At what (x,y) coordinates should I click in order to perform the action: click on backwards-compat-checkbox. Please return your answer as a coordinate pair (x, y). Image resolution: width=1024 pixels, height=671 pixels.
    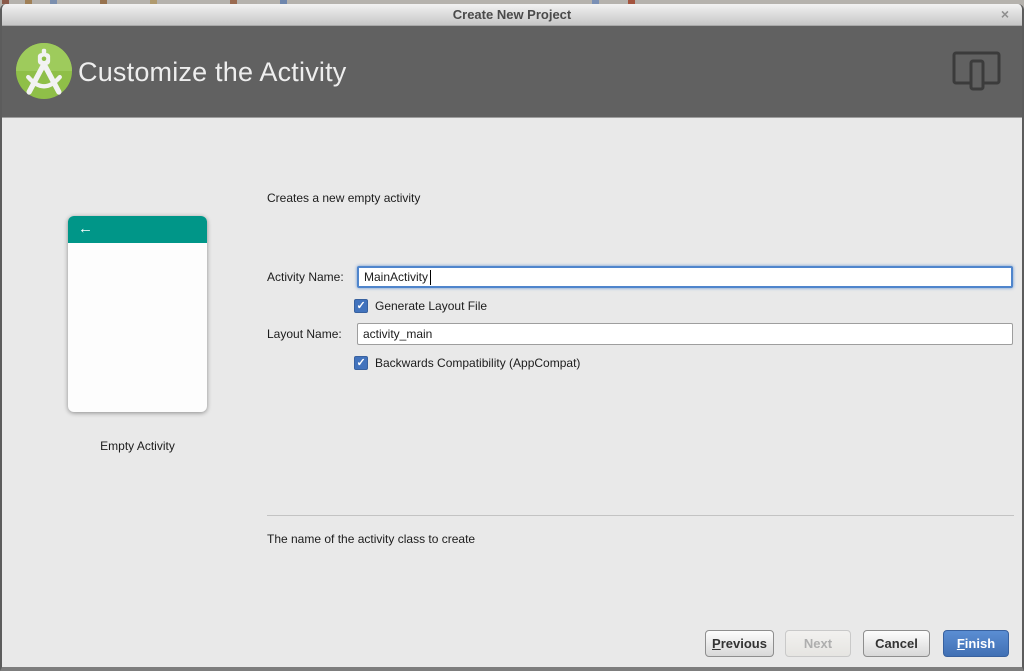
    Looking at the image, I should click on (361, 363).